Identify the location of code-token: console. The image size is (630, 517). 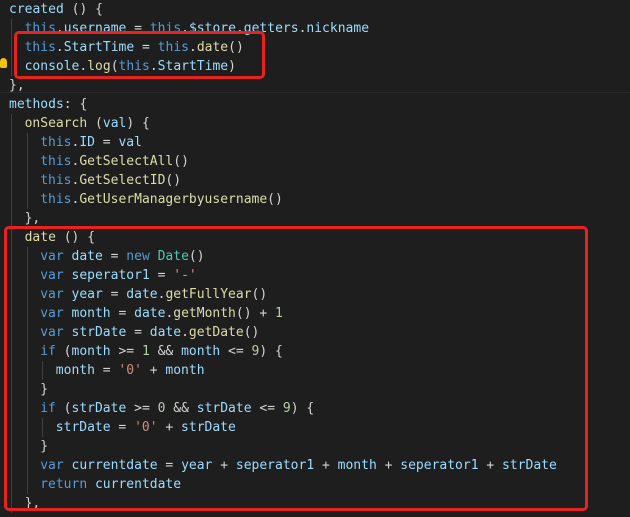
(52, 66).